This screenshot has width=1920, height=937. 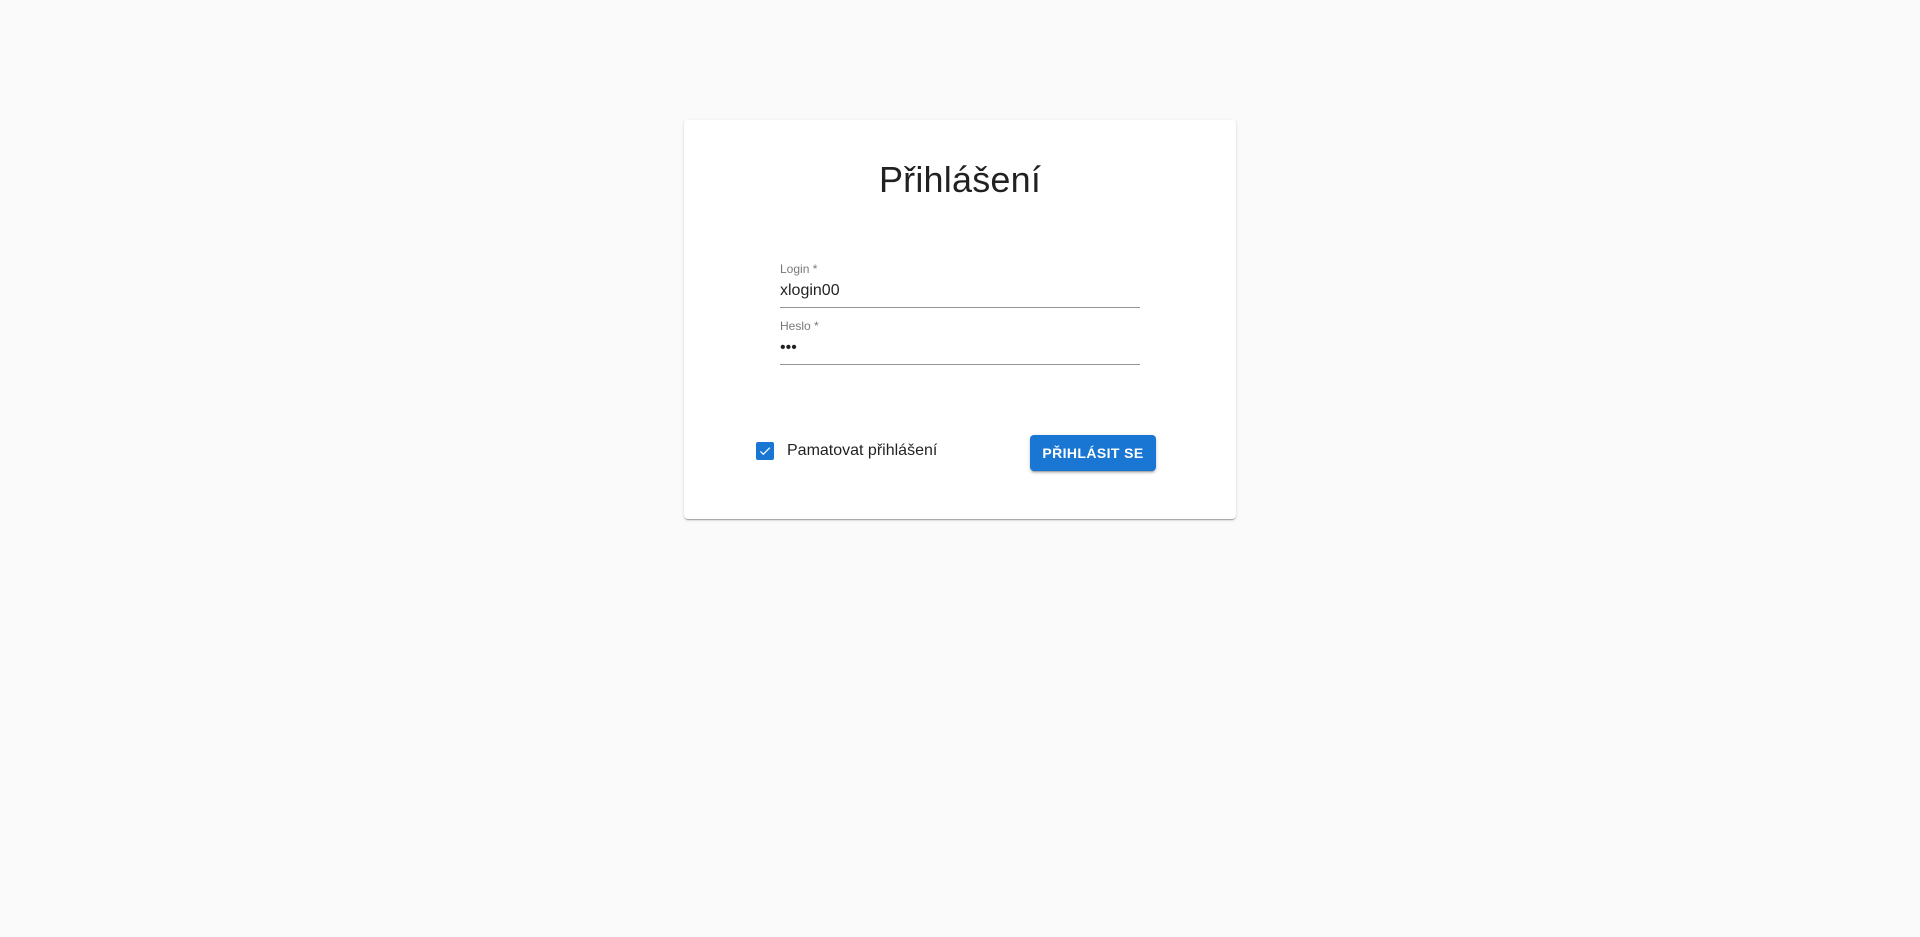 I want to click on check-icon, so click(x=765, y=451).